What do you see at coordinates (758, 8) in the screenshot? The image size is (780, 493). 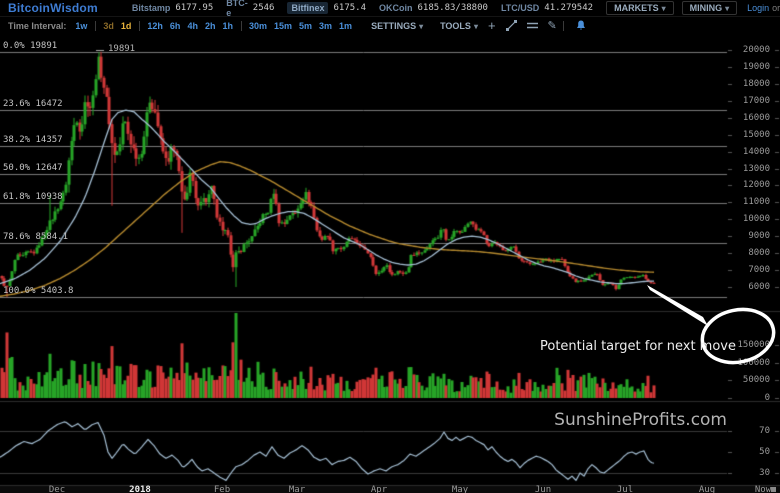 I see `login-link: Login` at bounding box center [758, 8].